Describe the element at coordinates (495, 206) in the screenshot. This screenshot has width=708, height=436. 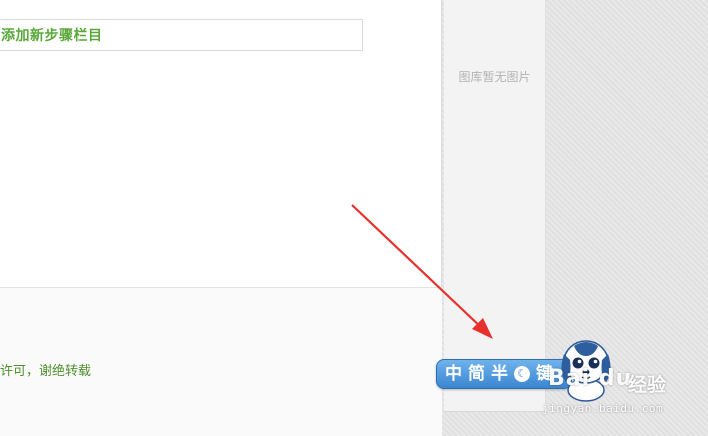
I see `image-gallery-panel: 图库暂无图片` at that location.